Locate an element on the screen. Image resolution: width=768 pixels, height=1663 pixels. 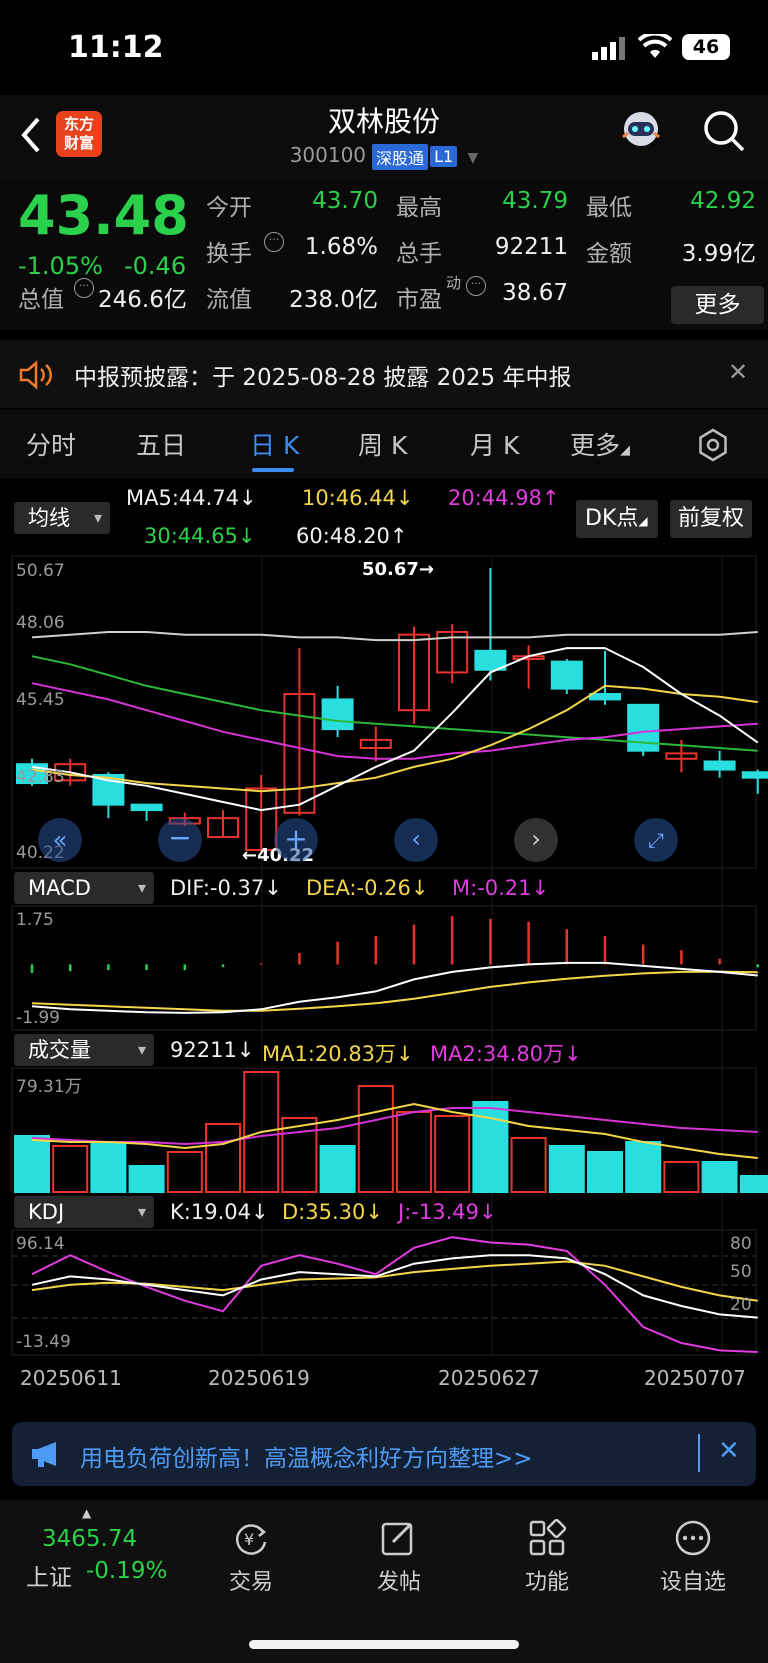
nav-post-label: 发帖 is located at coordinates (398, 1582).